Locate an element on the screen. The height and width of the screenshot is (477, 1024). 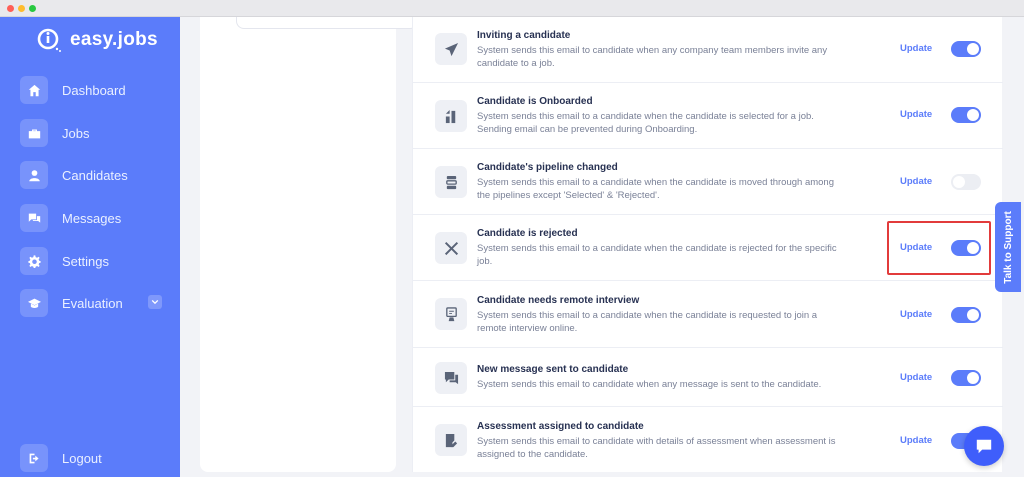
sidebar-item-evaluation: Evaluation is located at coordinates (92, 303).